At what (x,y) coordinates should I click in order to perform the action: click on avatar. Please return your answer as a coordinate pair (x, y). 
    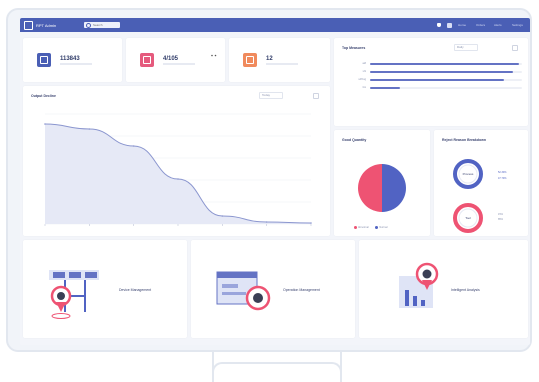
    Looking at the image, I should click on (449, 25).